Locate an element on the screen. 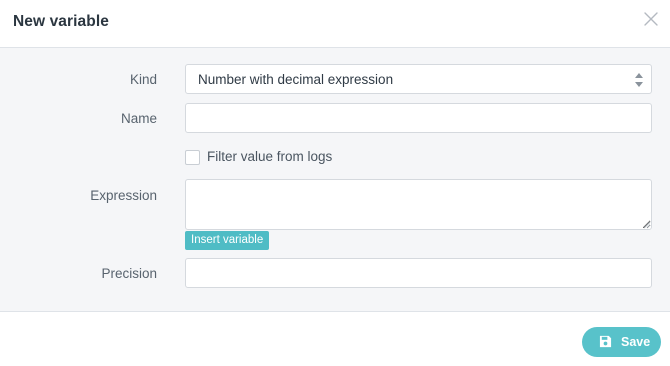 Image resolution: width=670 pixels, height=366 pixels. name-input is located at coordinates (418, 118).